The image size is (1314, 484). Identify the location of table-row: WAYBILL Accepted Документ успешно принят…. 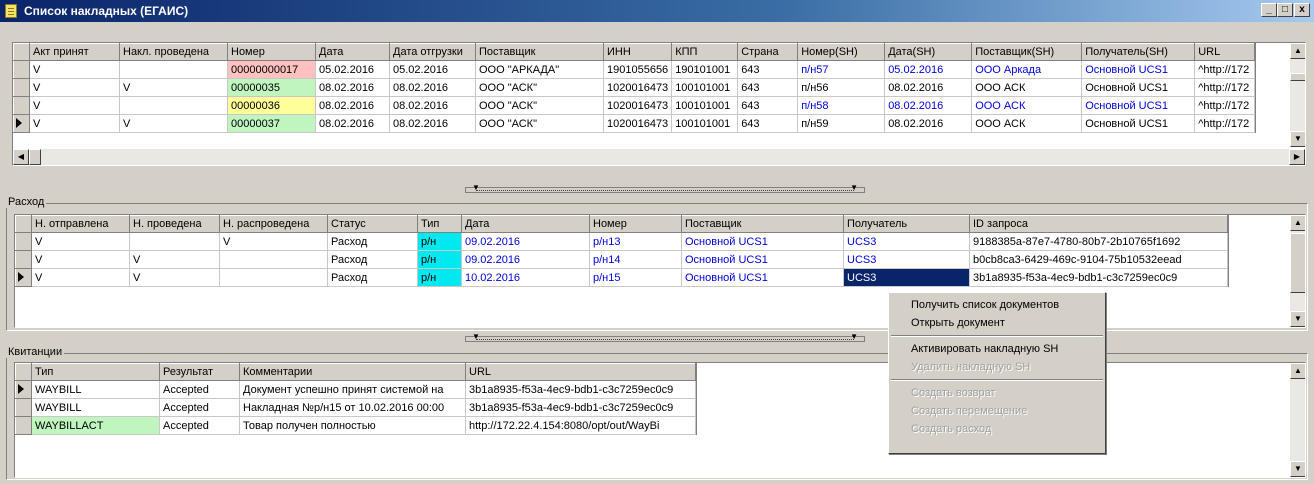
(355, 389).